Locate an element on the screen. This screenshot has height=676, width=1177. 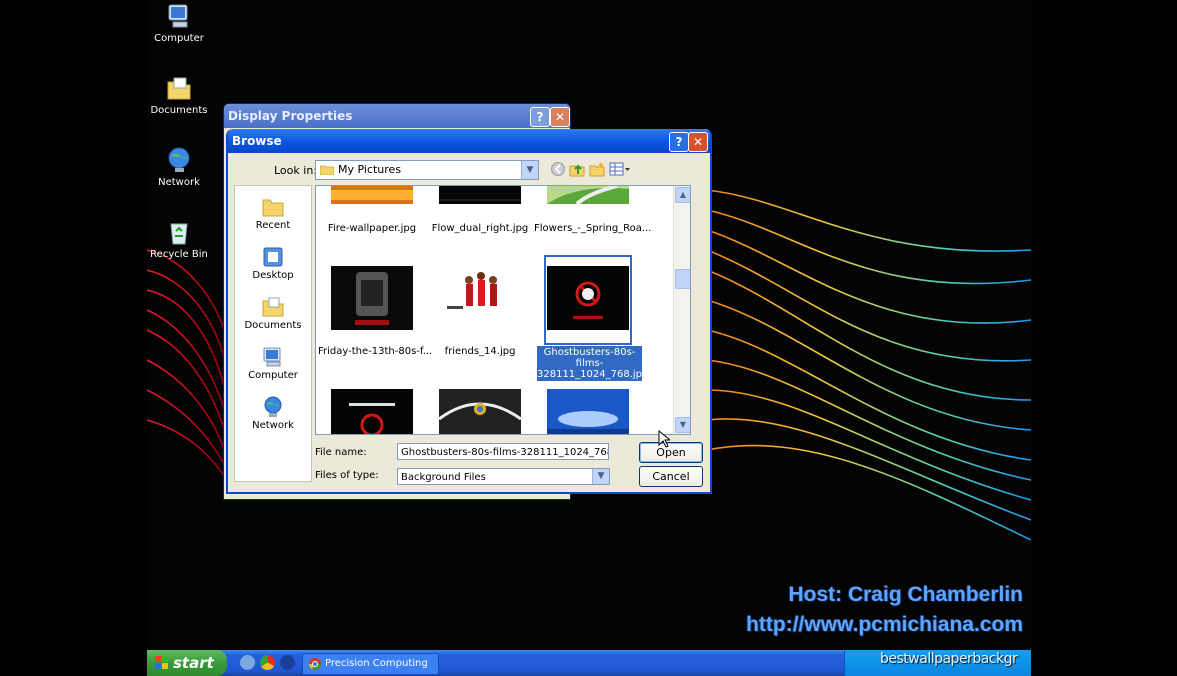
flow-thumbnail-image is located at coordinates (480, 195).